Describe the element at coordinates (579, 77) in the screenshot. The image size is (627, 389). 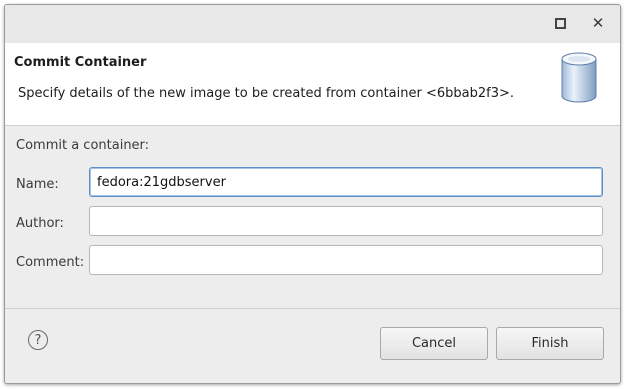
I see `database-cylinder-icon` at that location.